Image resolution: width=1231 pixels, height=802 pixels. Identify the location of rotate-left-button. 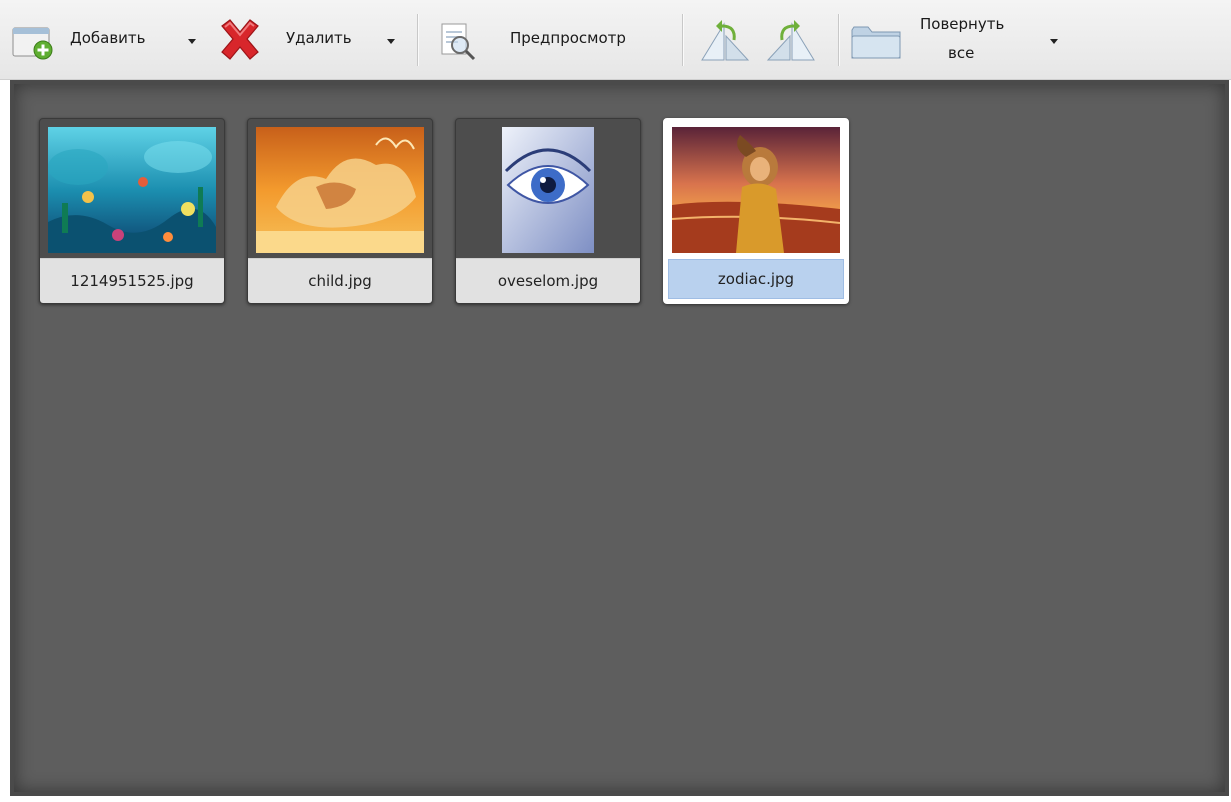
(725, 40).